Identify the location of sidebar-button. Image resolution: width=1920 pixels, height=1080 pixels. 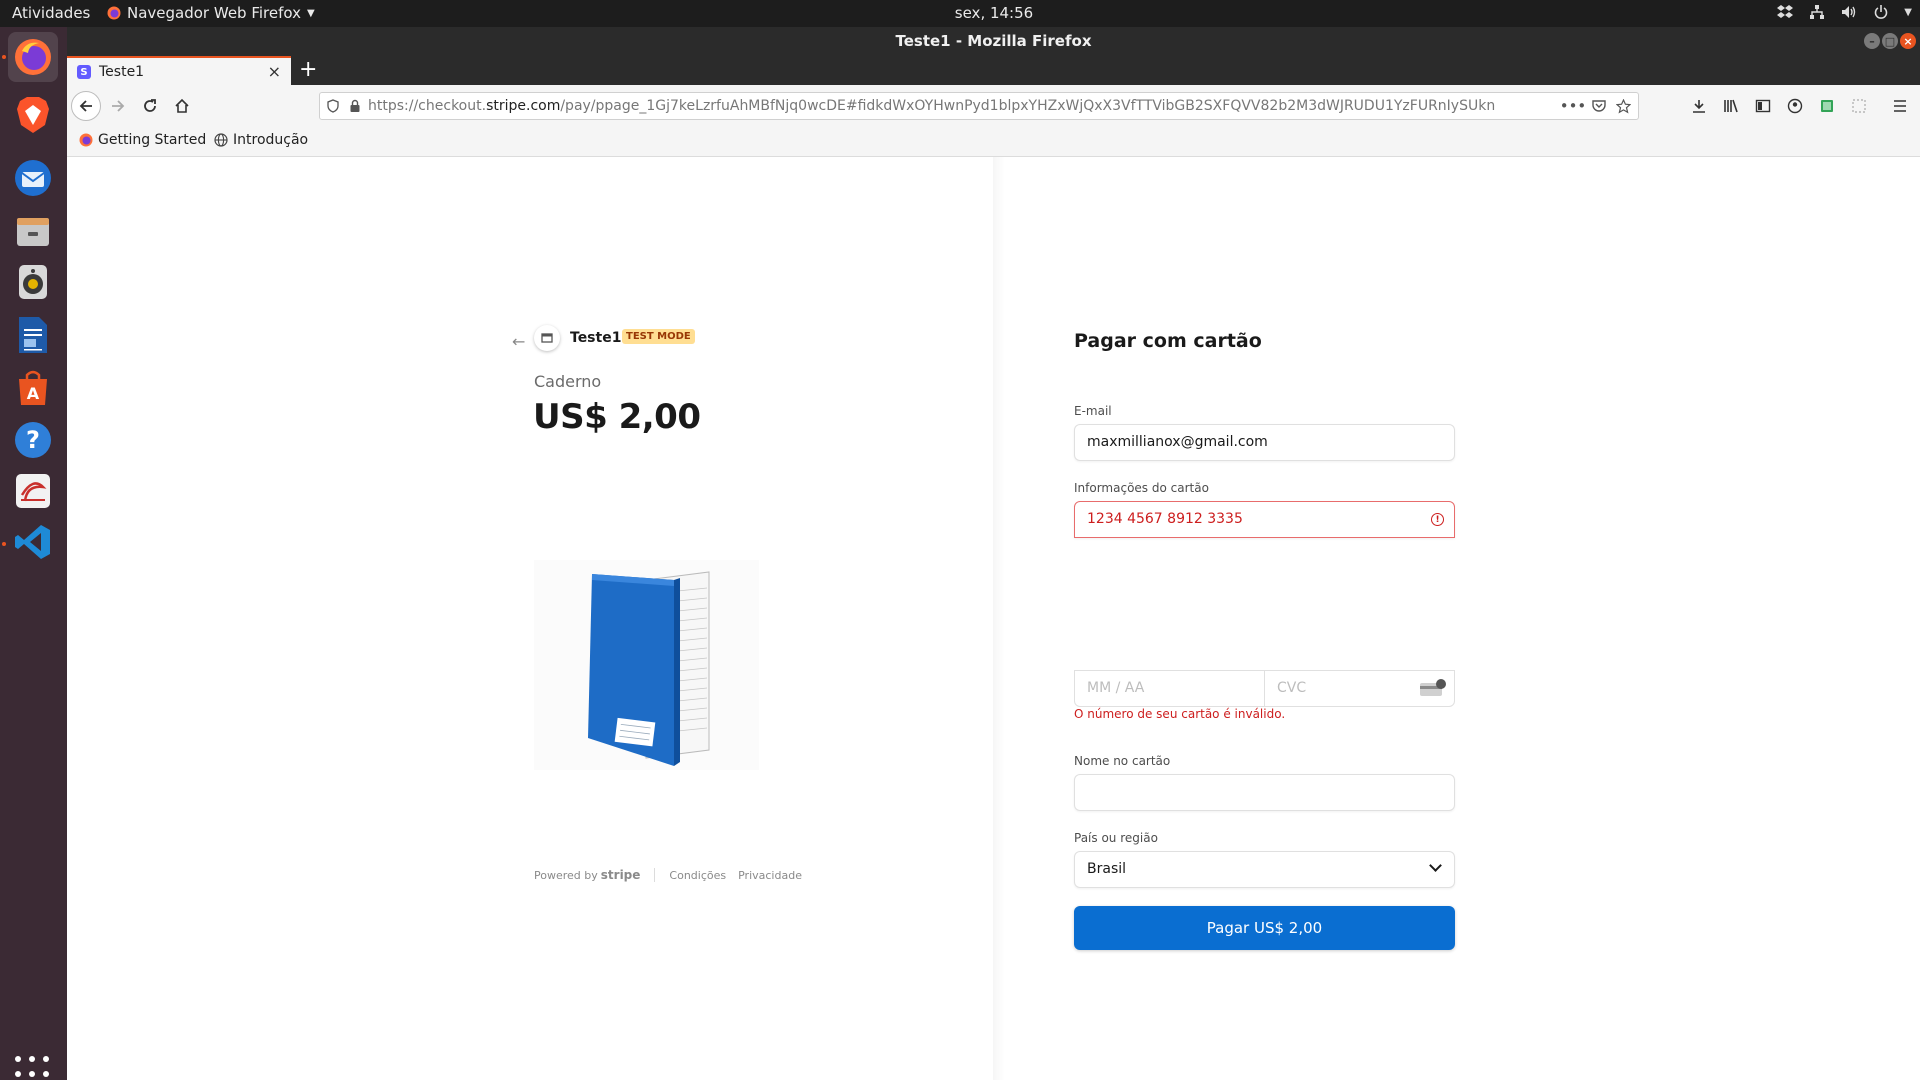
(1763, 106).